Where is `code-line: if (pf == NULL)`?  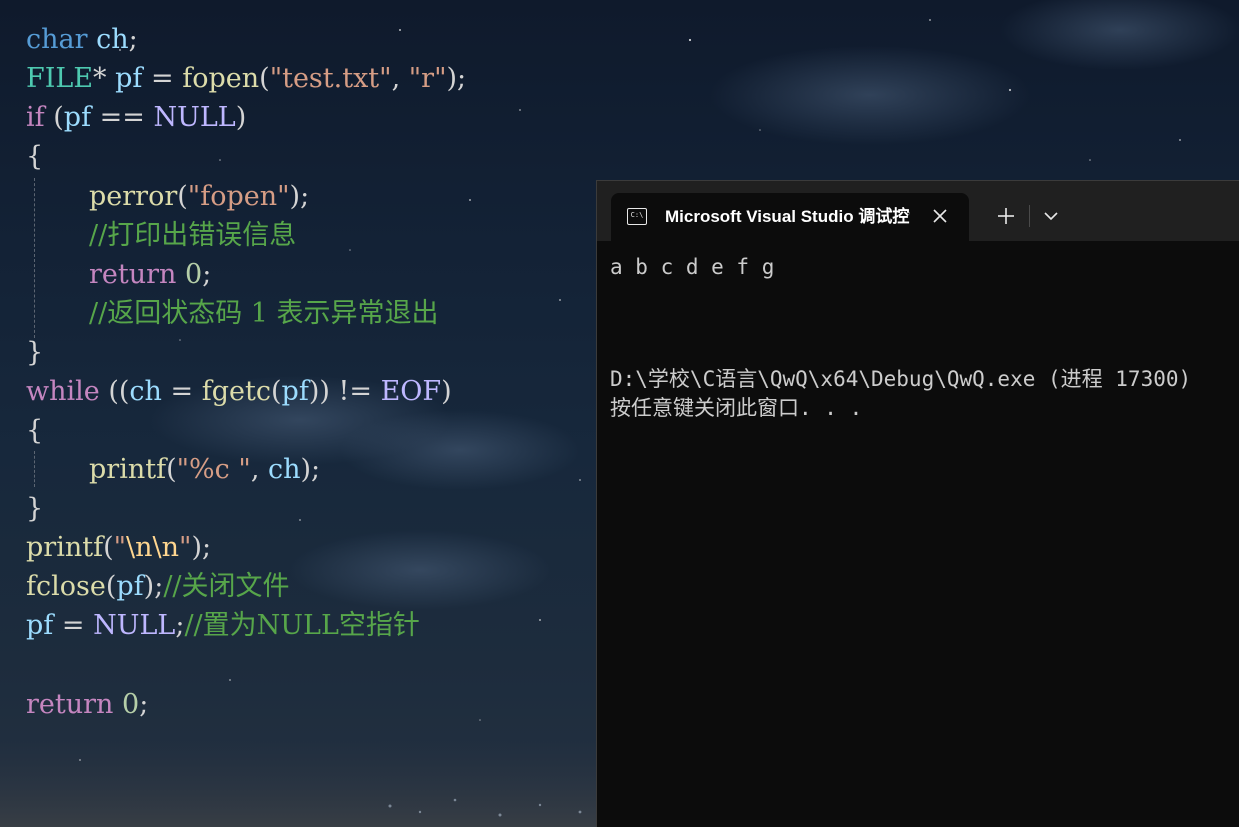 code-line: if (pf == NULL) is located at coordinates (136, 117).